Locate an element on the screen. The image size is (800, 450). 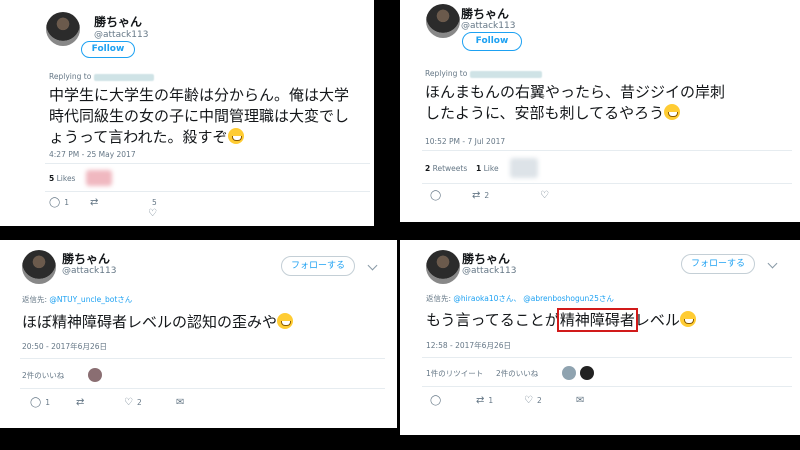
timestamp: 4:27 PM - 25 May 2017 is located at coordinates (92, 154).